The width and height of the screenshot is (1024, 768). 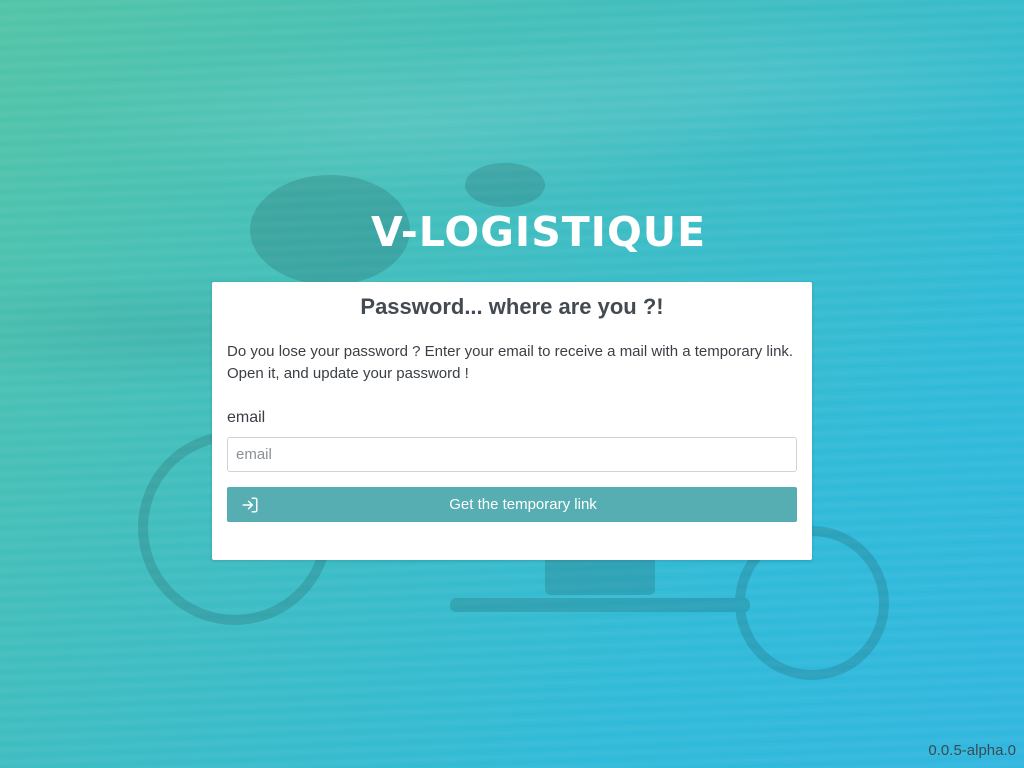 What do you see at coordinates (539, 232) in the screenshot?
I see `v-logistique-logo: V-LOGISTIQUE` at bounding box center [539, 232].